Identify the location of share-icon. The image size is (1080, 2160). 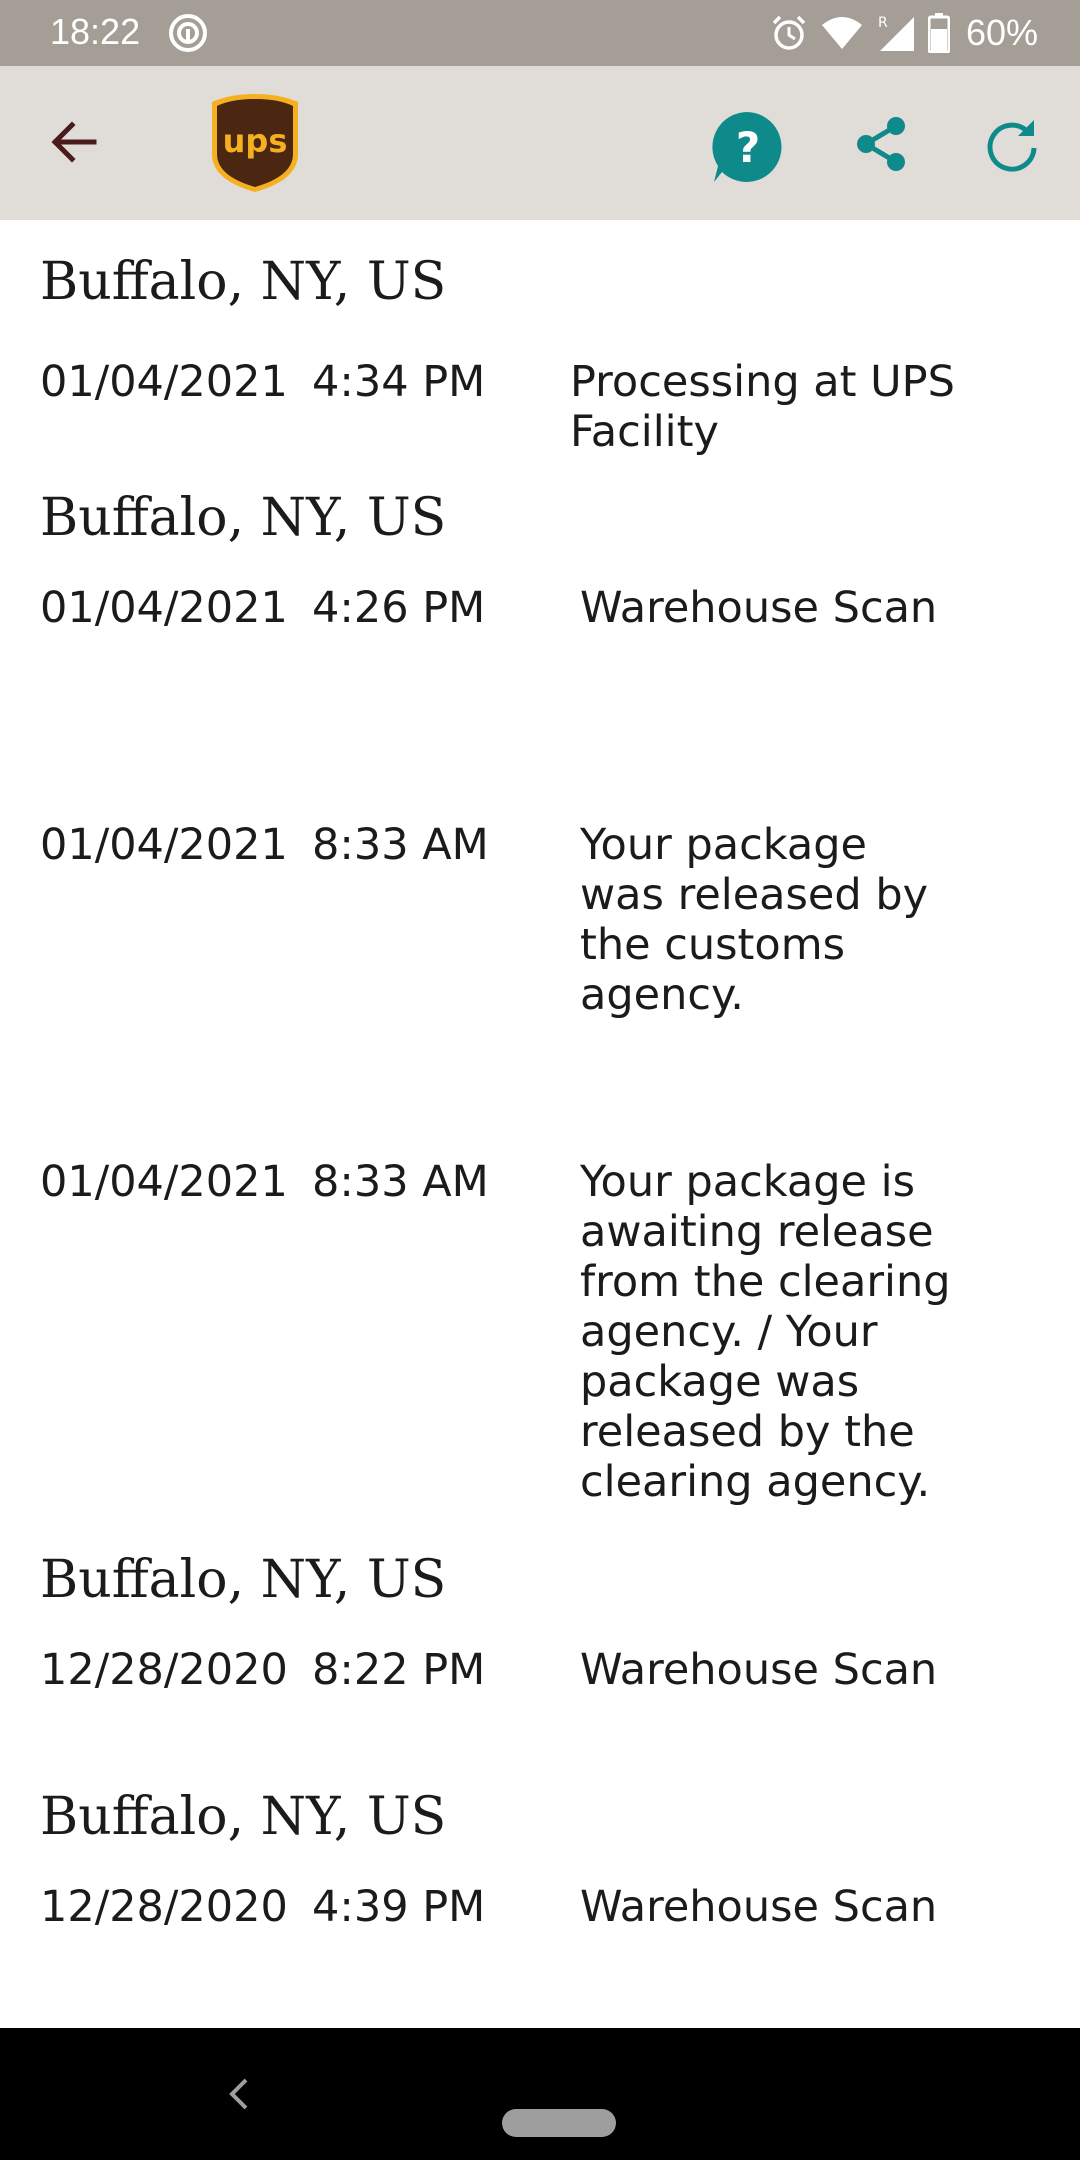
(882, 144).